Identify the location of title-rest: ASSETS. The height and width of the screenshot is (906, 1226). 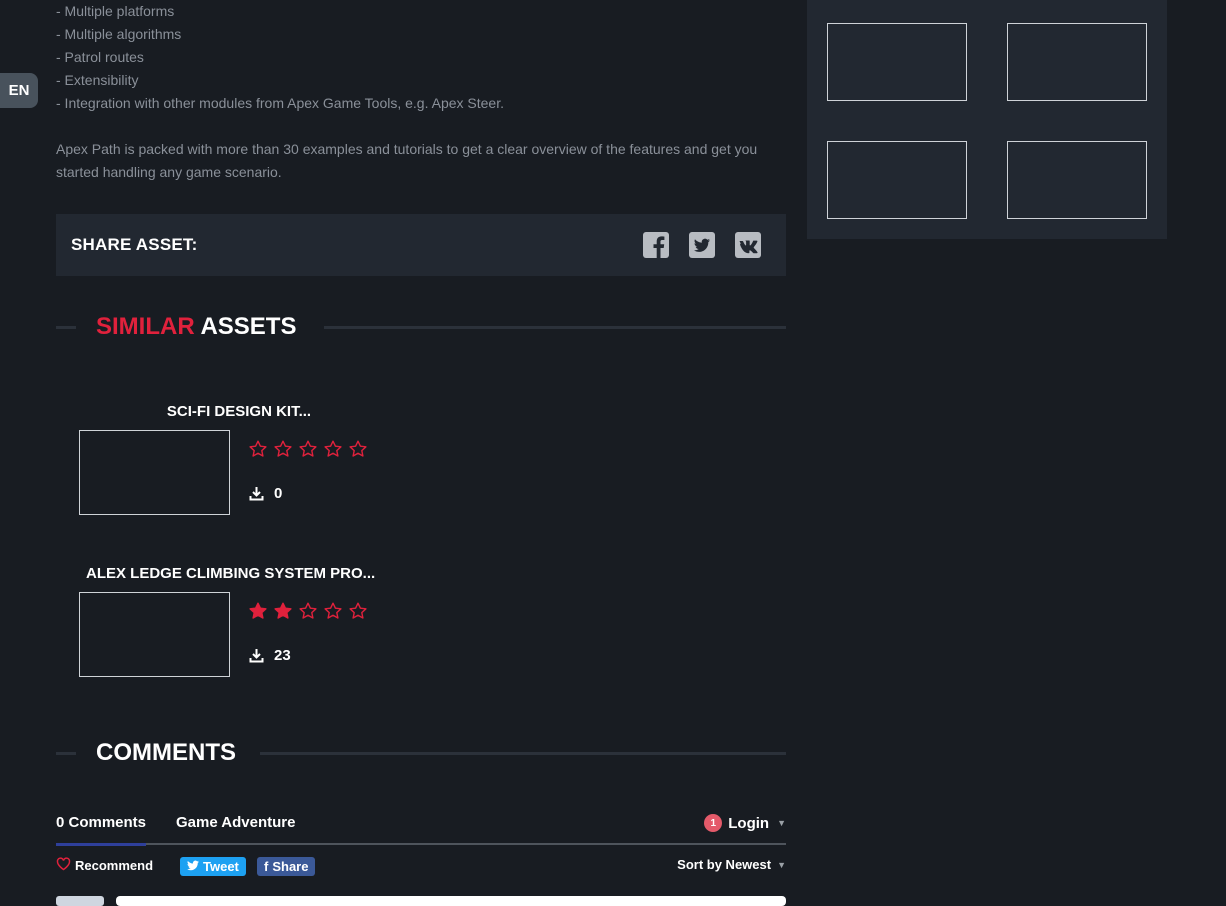
(245, 326).